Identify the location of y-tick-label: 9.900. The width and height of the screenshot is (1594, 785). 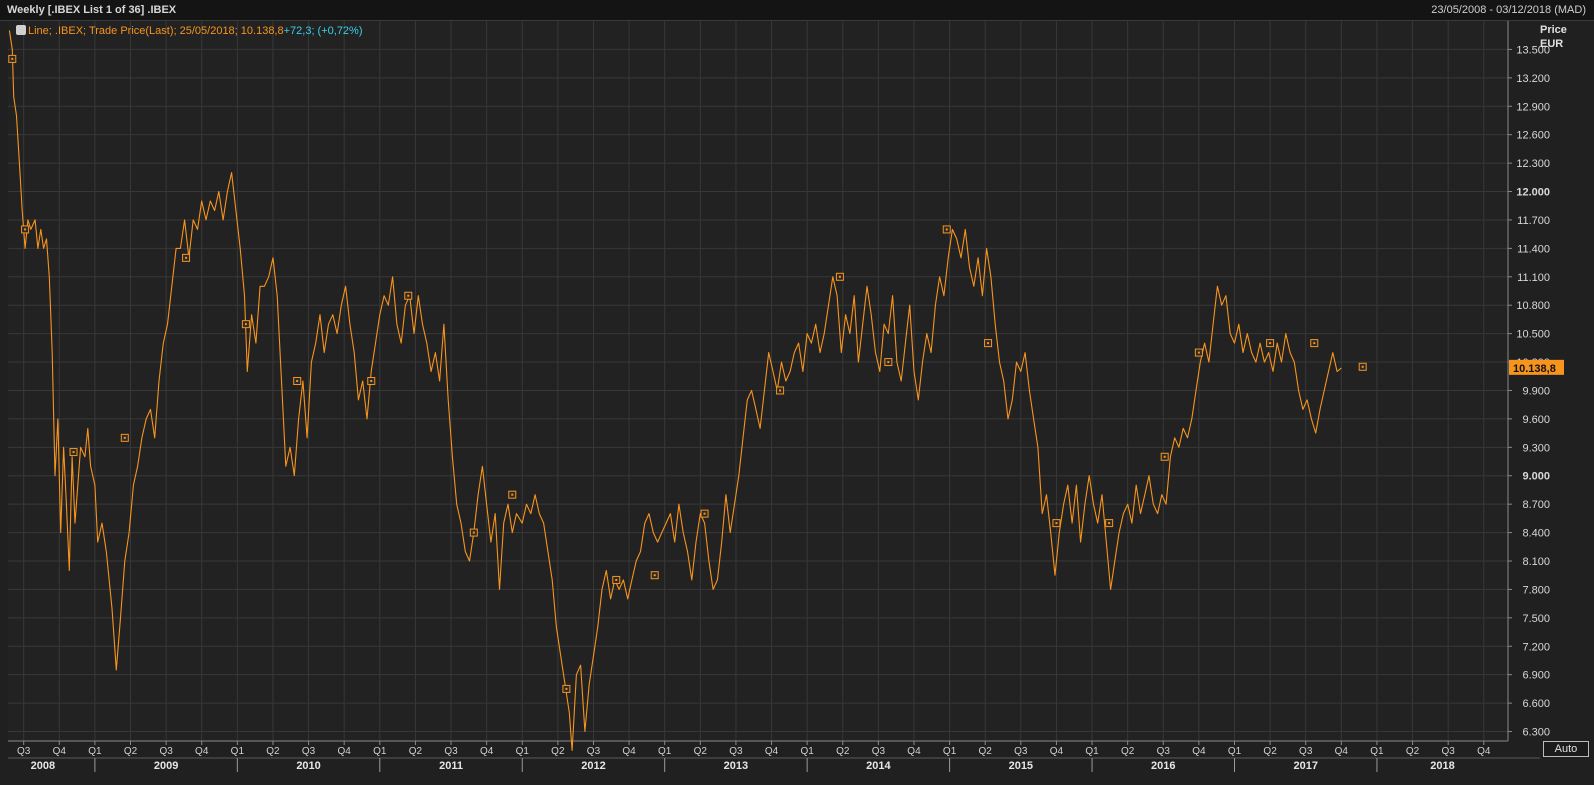
(1536, 391).